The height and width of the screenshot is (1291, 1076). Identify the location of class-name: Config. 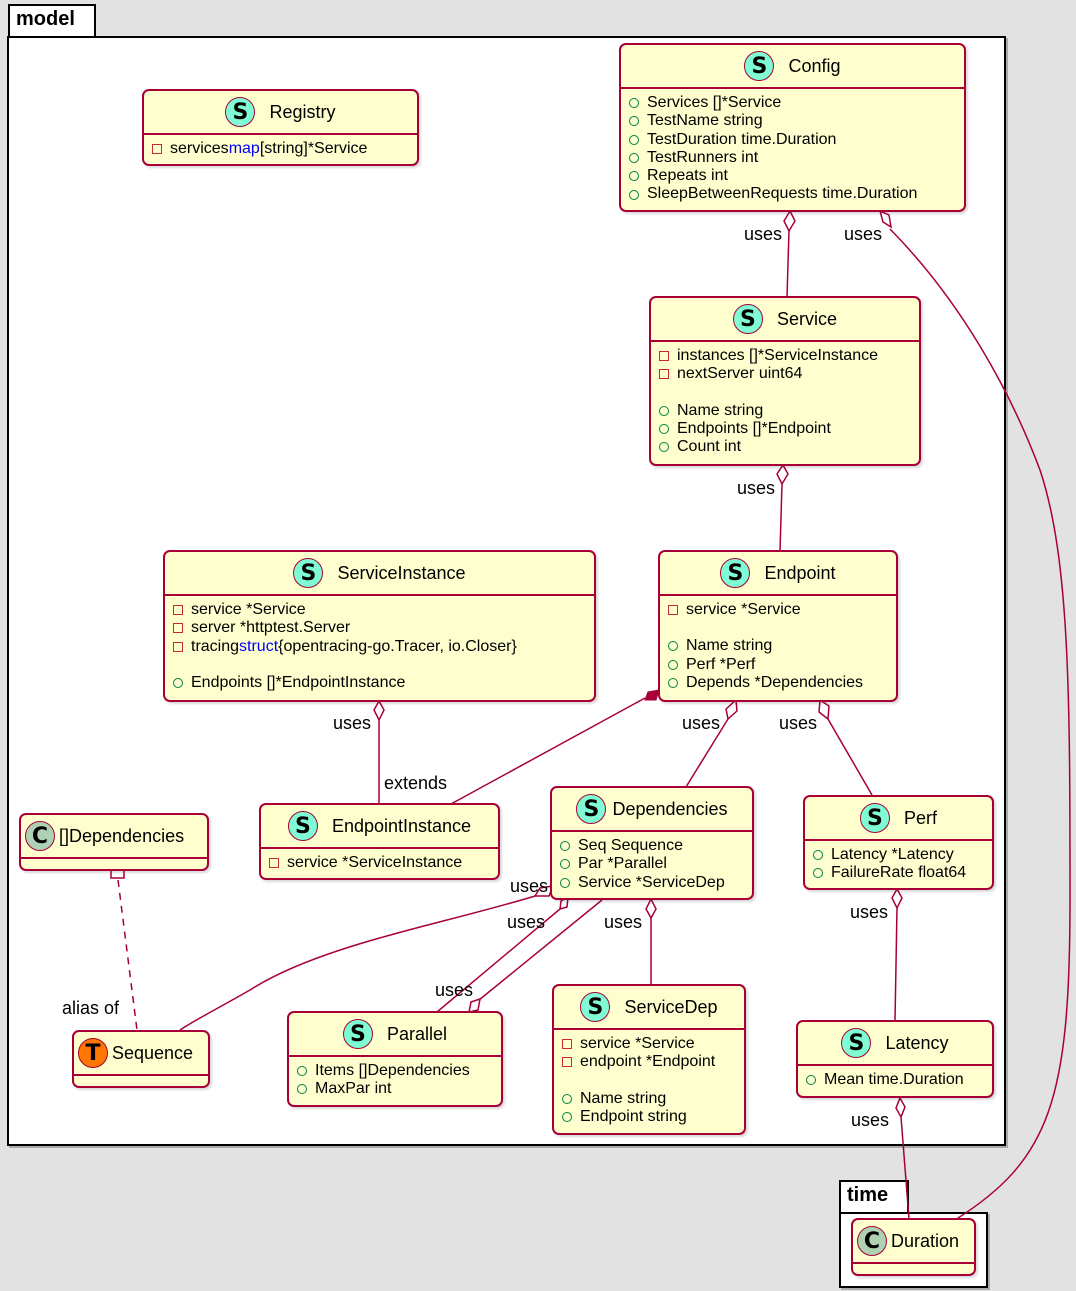
(814, 65).